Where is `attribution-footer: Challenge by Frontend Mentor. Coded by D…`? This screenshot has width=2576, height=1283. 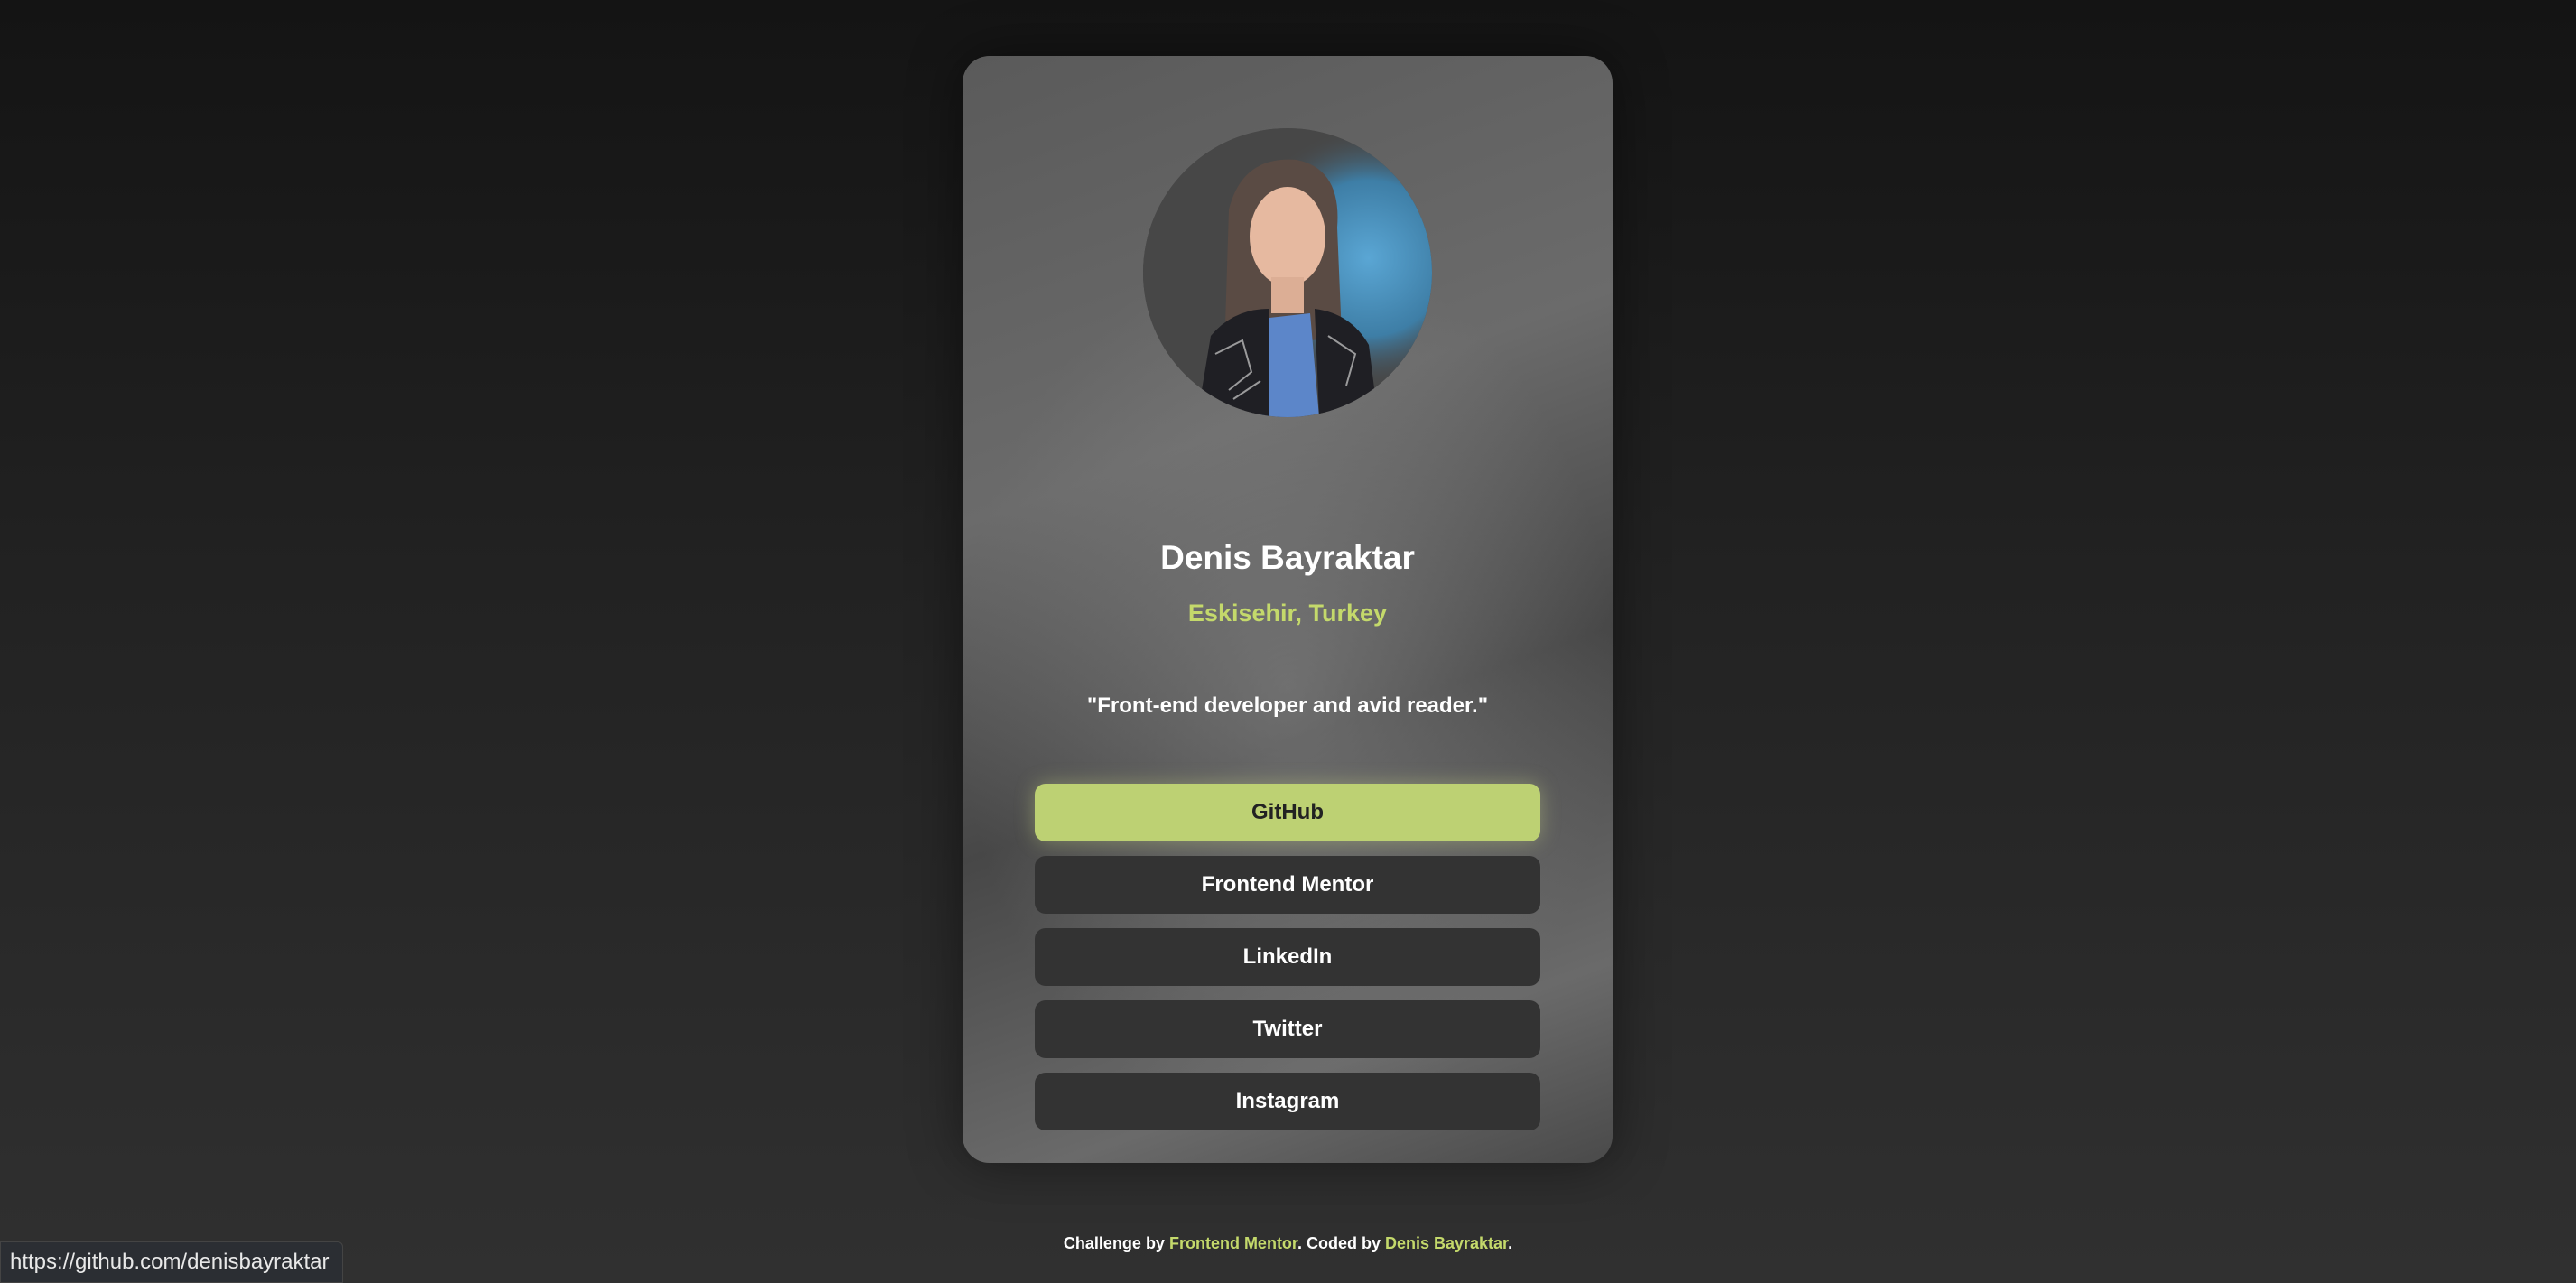
attribution-footer: Challenge by Frontend Mentor. Coded by D… is located at coordinates (1288, 1243).